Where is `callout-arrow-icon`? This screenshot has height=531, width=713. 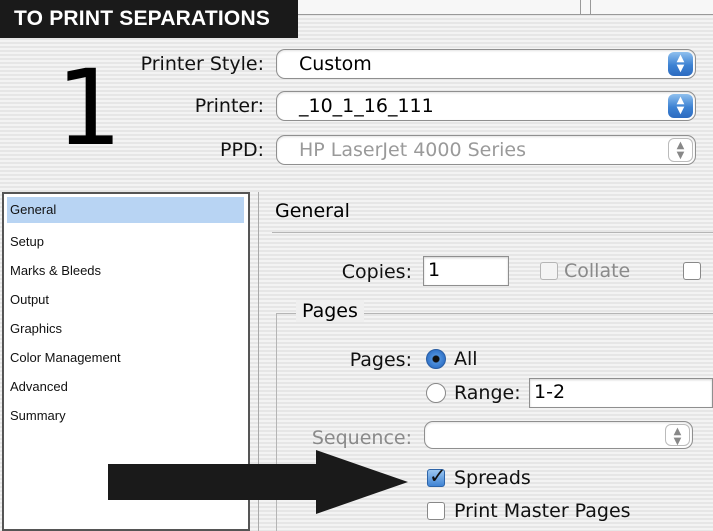
callout-arrow-icon is located at coordinates (258, 482).